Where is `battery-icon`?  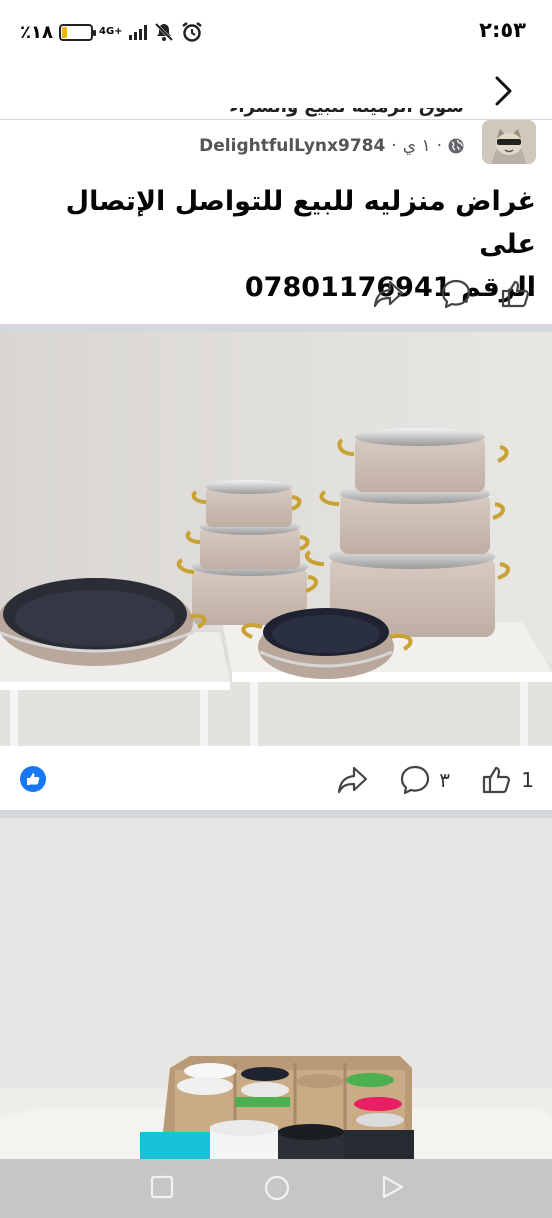
battery-icon is located at coordinates (77, 32).